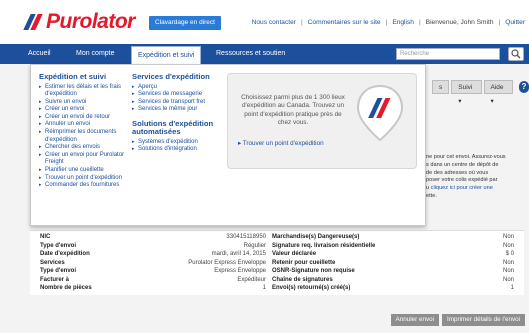  I want to click on detail-value: $ 0, so click(509, 254).